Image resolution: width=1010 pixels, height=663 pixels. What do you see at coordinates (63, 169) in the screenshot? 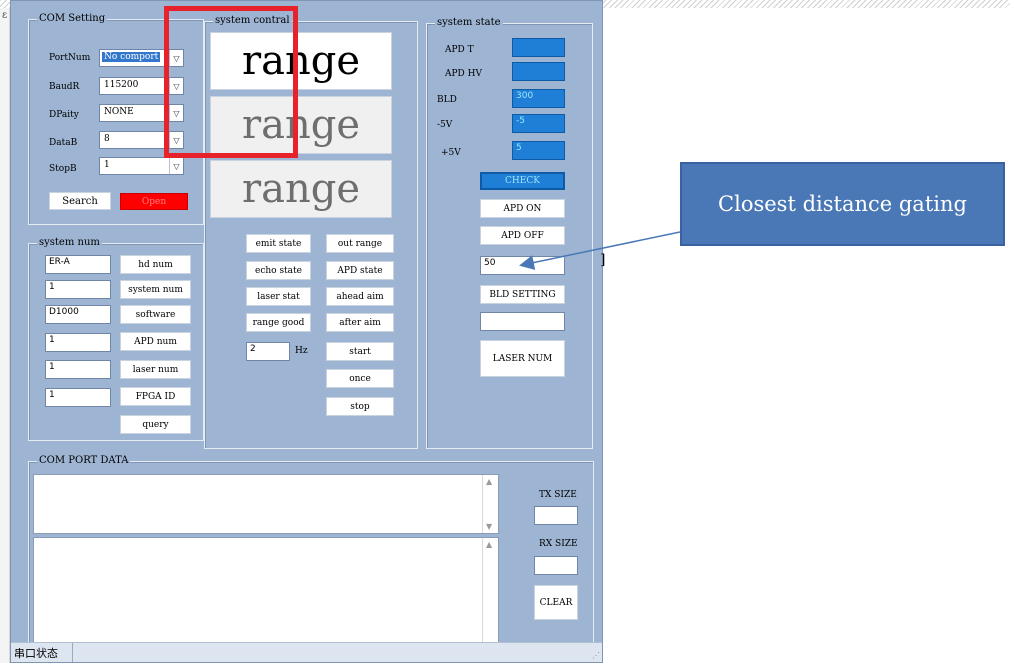
I see `stopb-label: StopB` at bounding box center [63, 169].